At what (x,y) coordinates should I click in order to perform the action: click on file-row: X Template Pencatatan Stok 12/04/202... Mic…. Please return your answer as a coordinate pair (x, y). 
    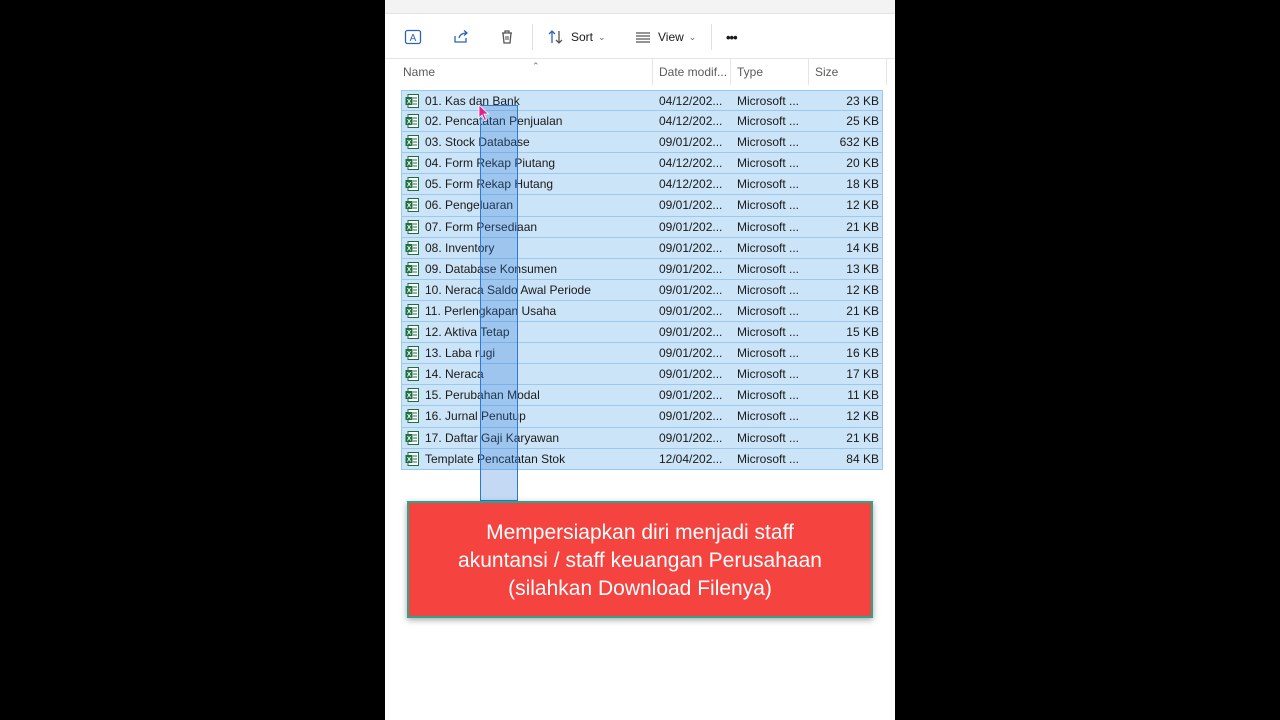
    Looking at the image, I should click on (642, 459).